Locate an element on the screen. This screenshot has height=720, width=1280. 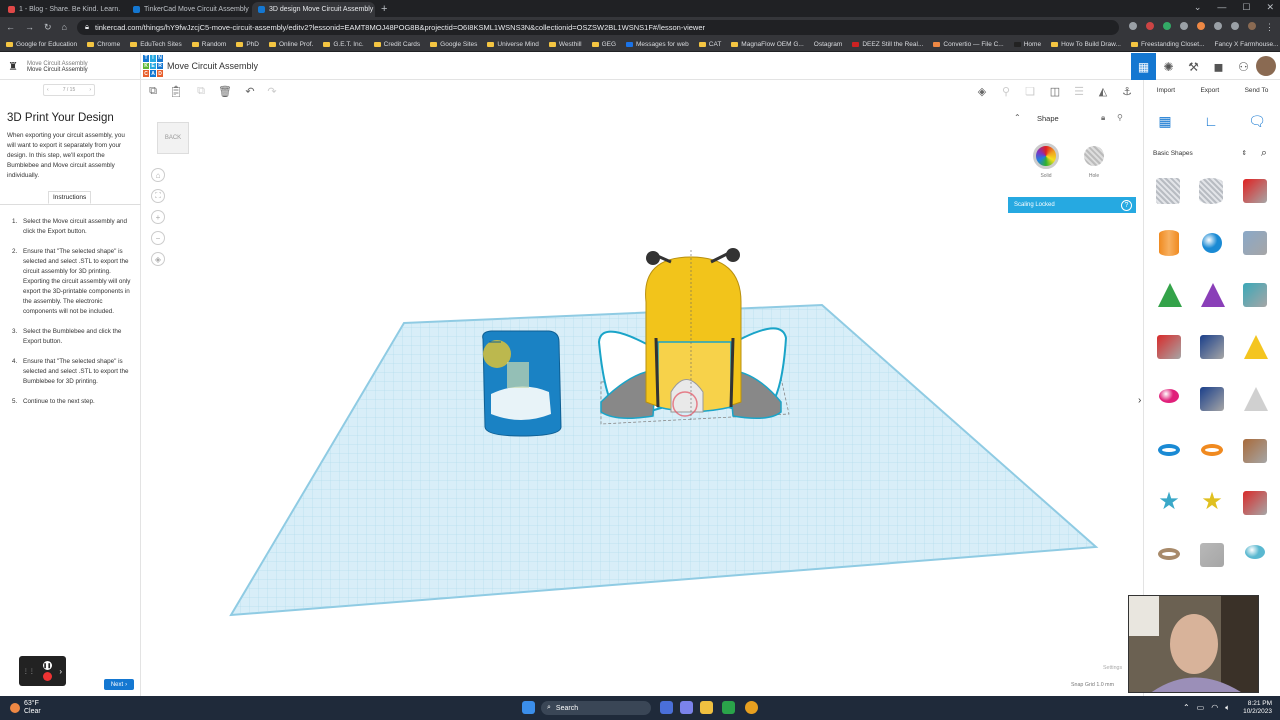
shape-wedge is located at coordinates (1212, 347).